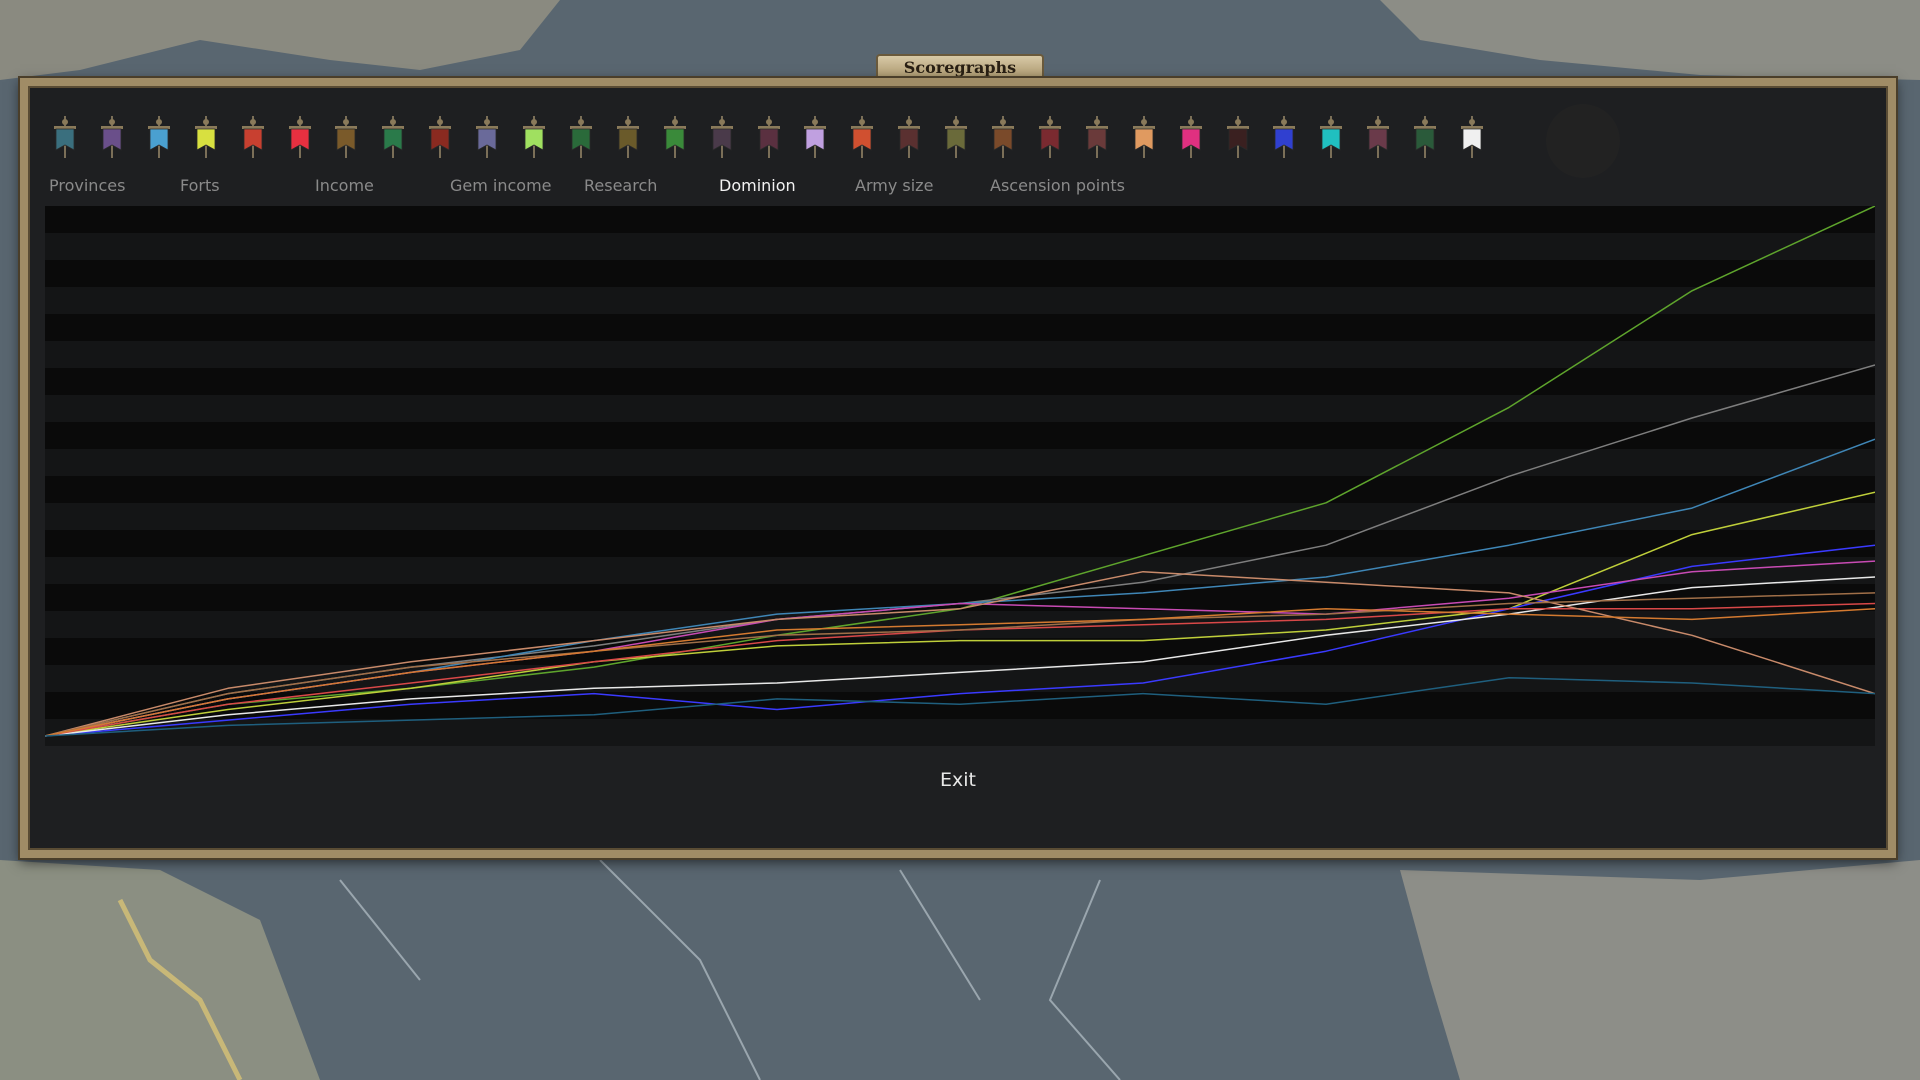 The image size is (1920, 1080). Describe the element at coordinates (958, 780) in the screenshot. I see `exit-button: Exit` at that location.